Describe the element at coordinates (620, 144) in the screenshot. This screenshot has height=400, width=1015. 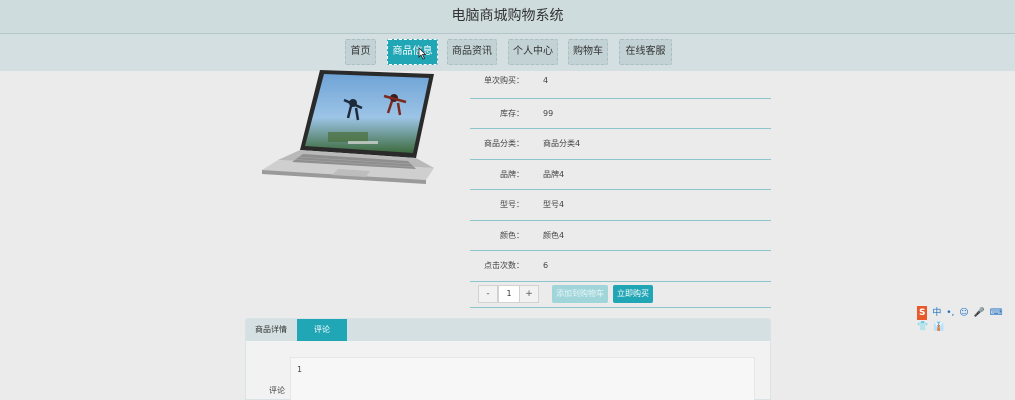
I see `detail-row-category: 商品分类： 商品分类4` at that location.